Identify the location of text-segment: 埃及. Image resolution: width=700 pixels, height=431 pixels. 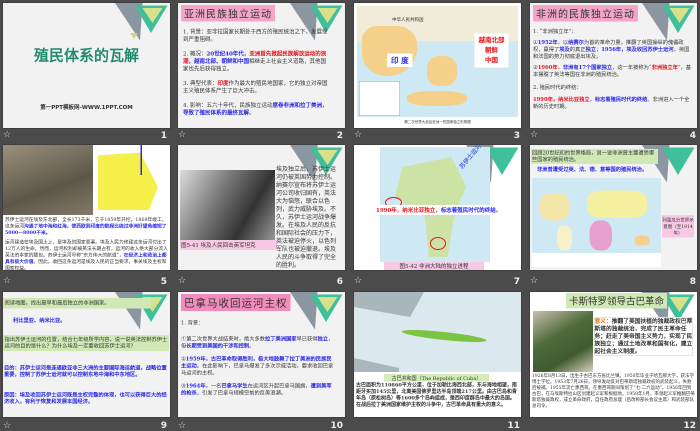
(564, 49).